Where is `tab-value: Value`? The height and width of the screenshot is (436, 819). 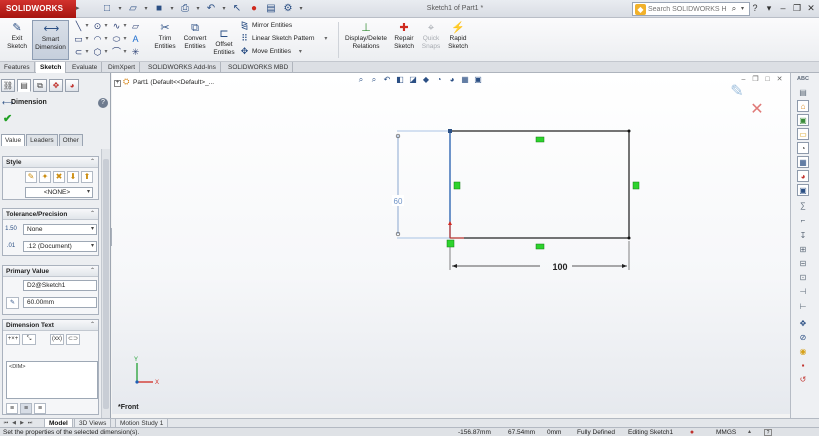 tab-value: Value is located at coordinates (13, 140).